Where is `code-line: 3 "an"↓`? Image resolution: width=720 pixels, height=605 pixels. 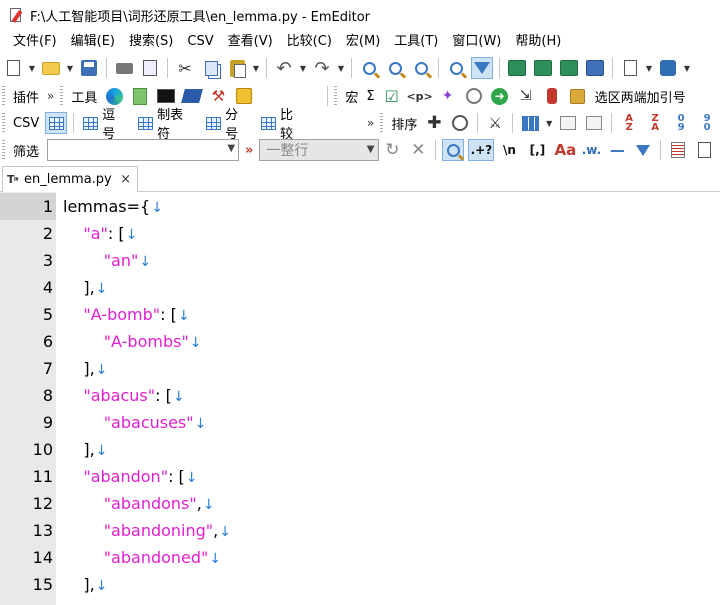
code-line: 3 "an"↓ is located at coordinates (360, 260).